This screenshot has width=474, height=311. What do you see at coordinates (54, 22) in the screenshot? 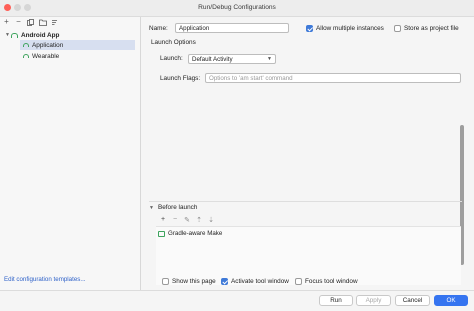
I see `sort-icon` at bounding box center [54, 22].